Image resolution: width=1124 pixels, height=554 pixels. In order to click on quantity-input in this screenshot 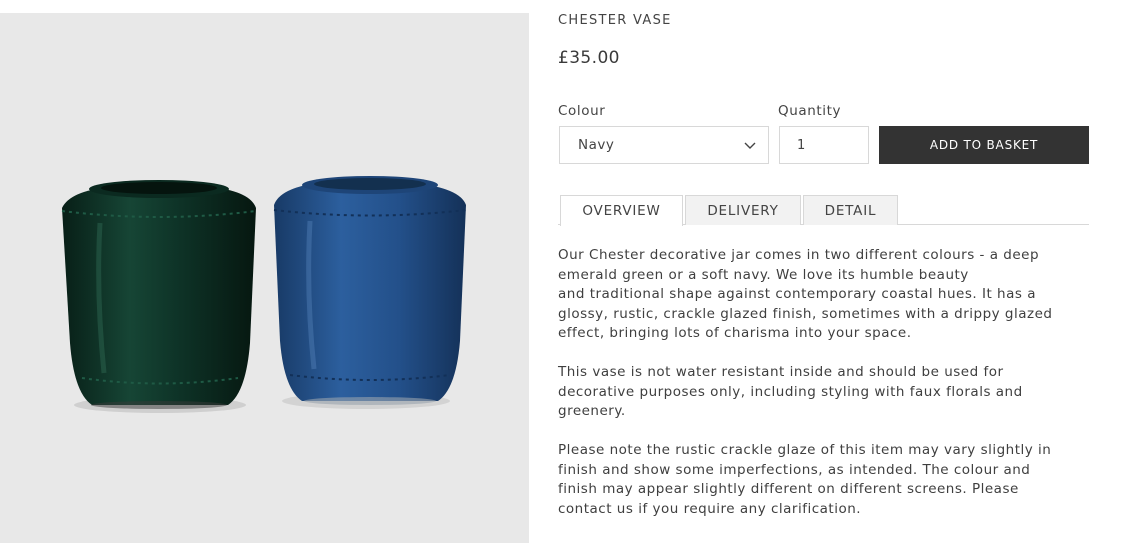, I will do `click(824, 145)`.